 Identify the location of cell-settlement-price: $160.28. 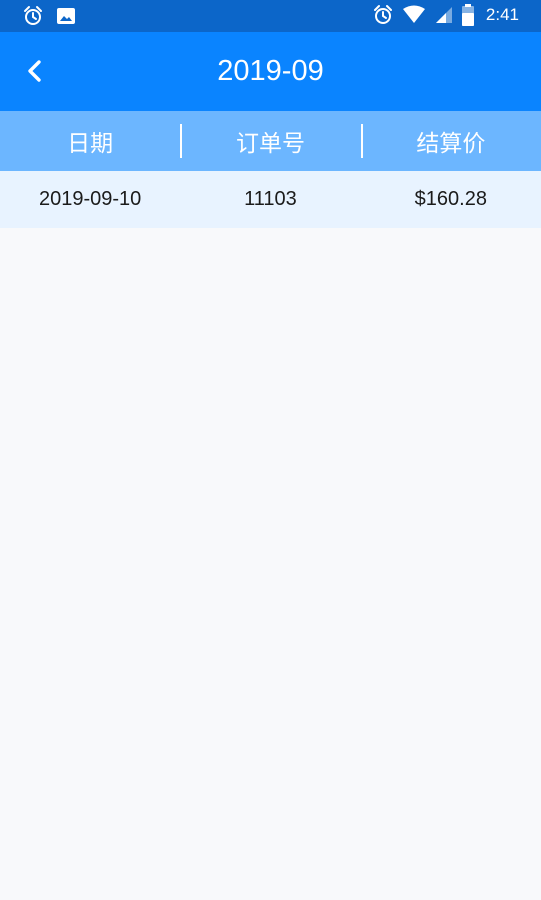
(450, 199).